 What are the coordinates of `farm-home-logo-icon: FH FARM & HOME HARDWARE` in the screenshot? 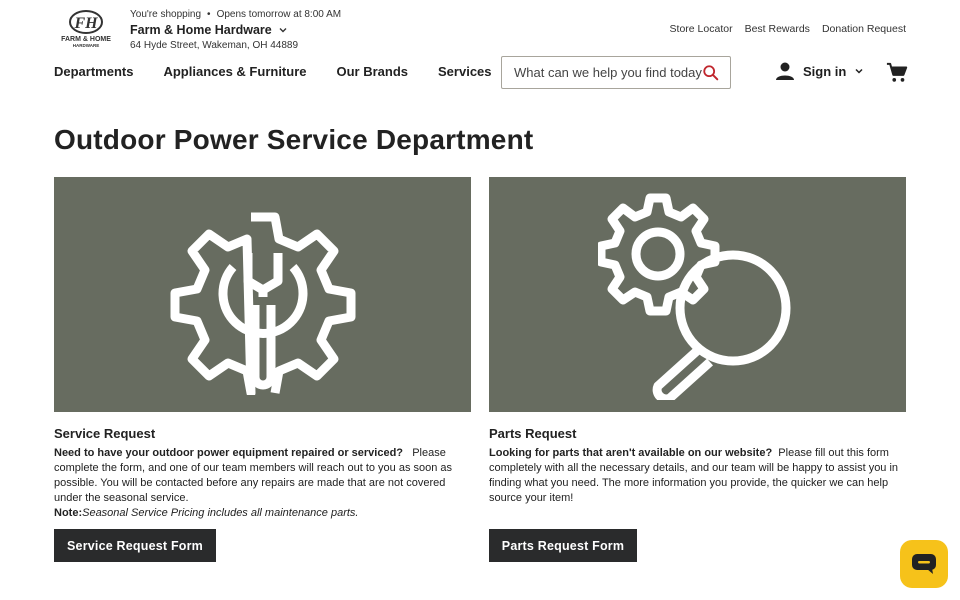 It's located at (86, 29).